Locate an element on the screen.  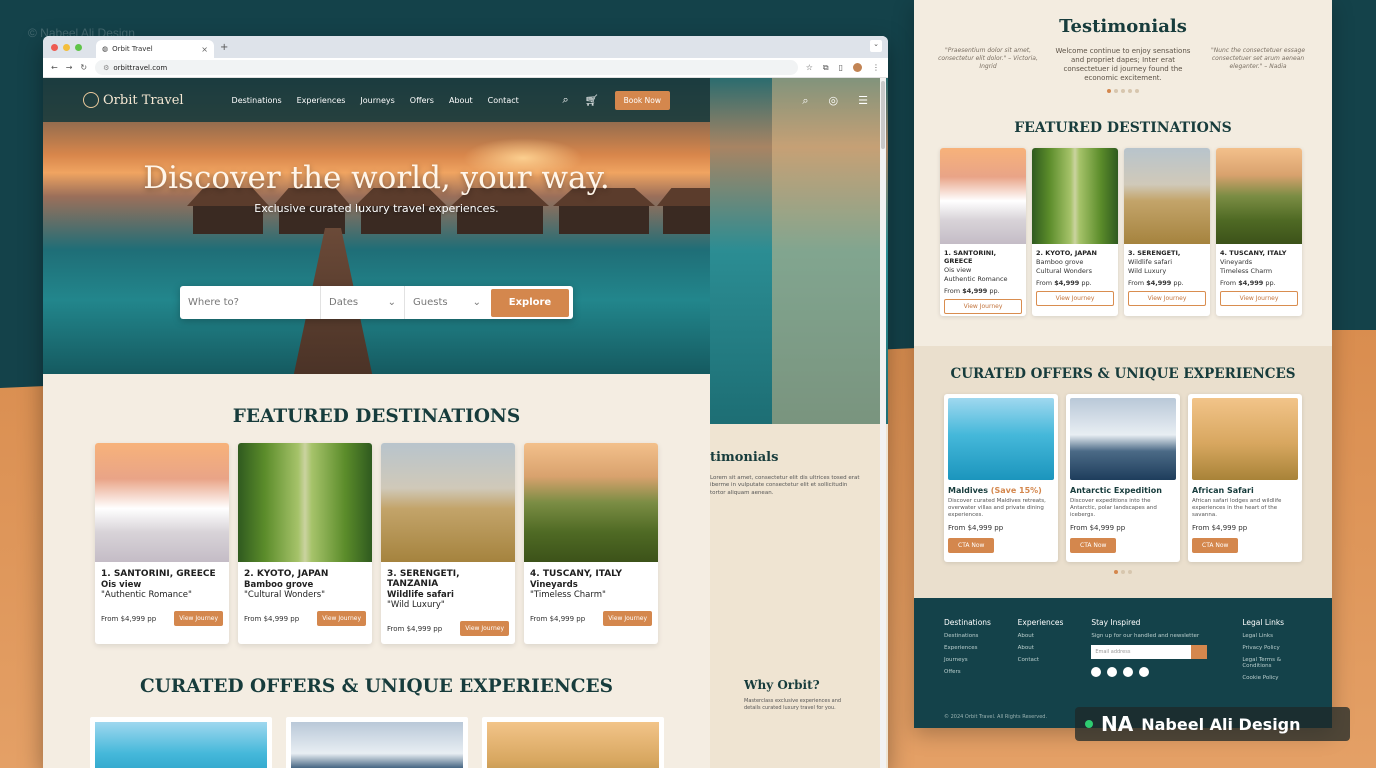
card-quote: Timeless Charm is located at coordinates (1246, 271).